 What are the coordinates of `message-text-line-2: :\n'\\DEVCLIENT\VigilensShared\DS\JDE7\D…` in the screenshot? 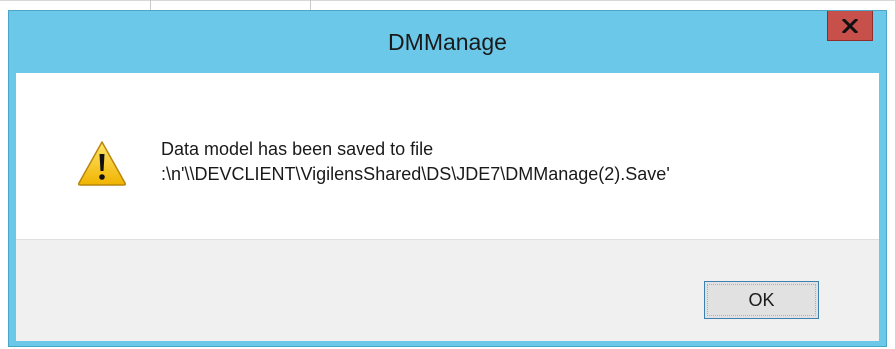 It's located at (415, 174).